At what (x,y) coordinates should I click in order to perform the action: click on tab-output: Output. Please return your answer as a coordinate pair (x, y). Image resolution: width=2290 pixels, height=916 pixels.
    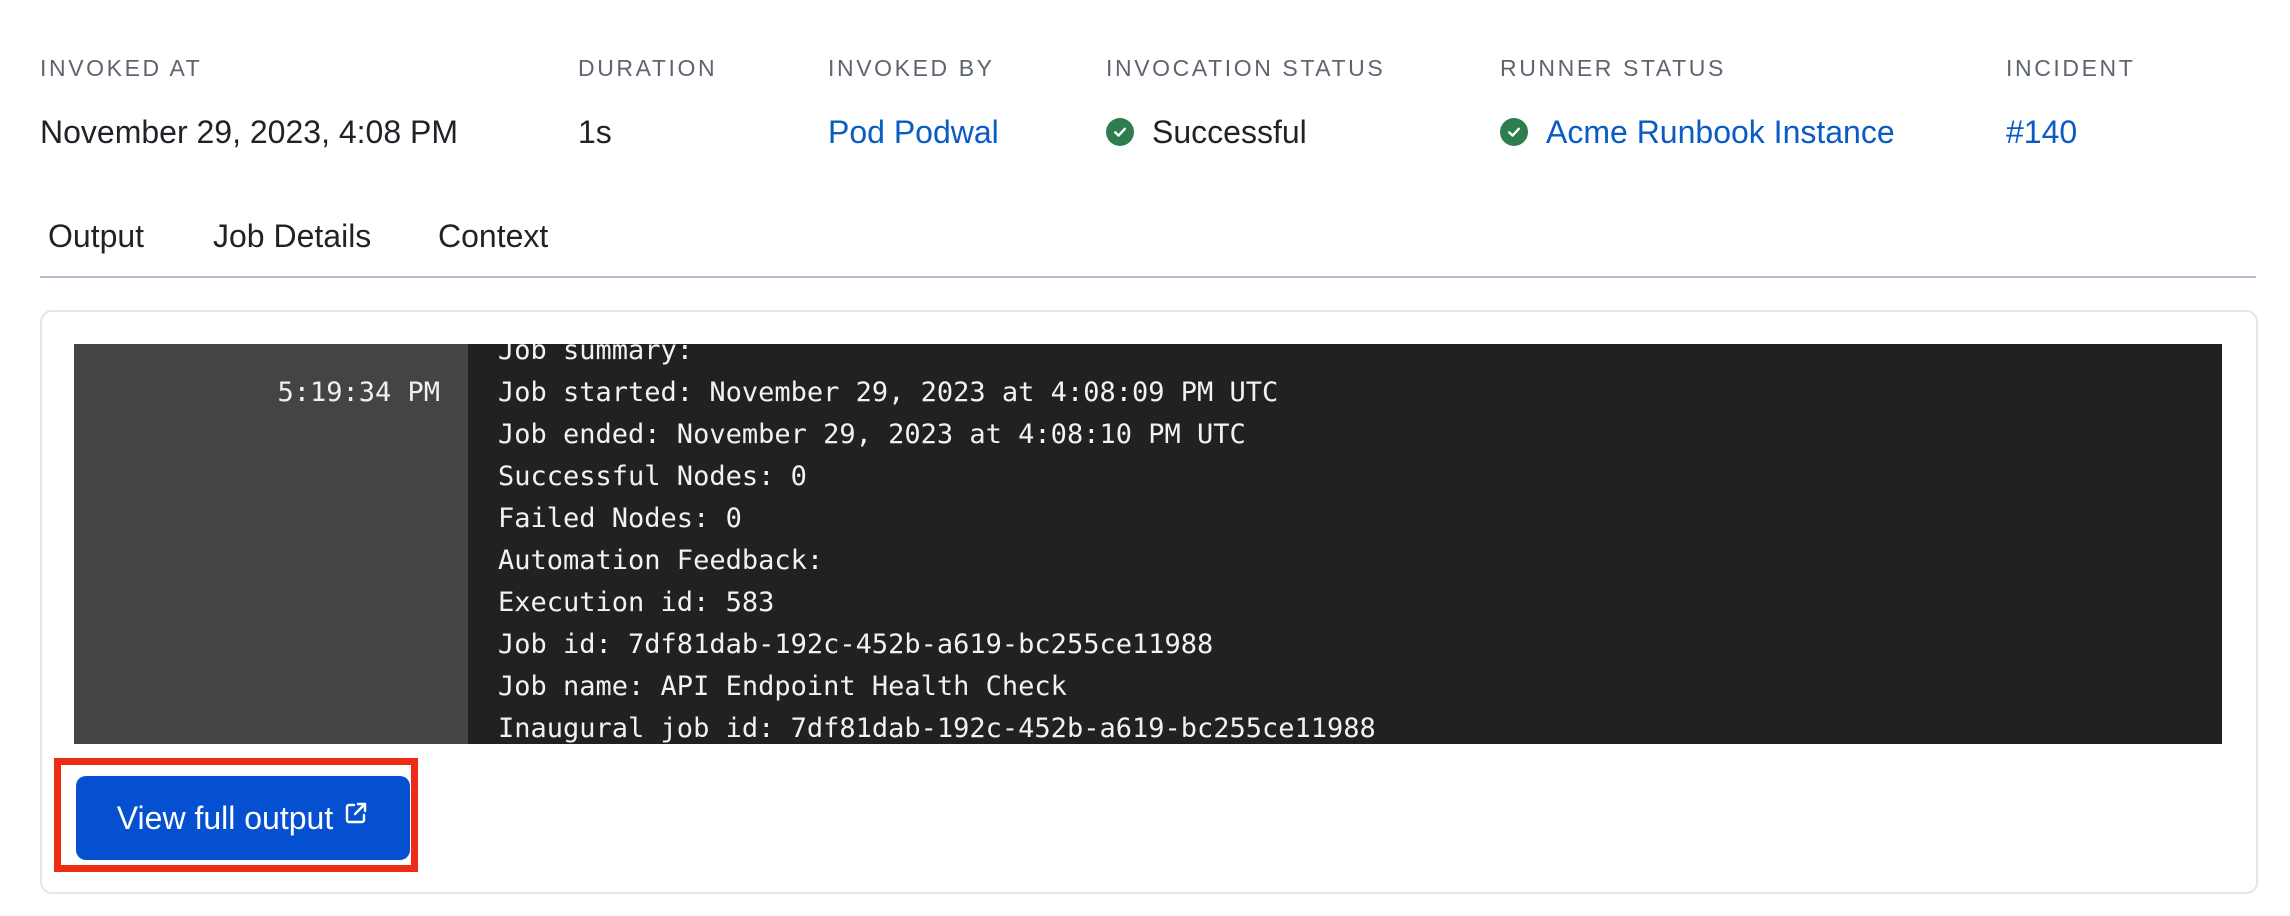
    Looking at the image, I should click on (96, 236).